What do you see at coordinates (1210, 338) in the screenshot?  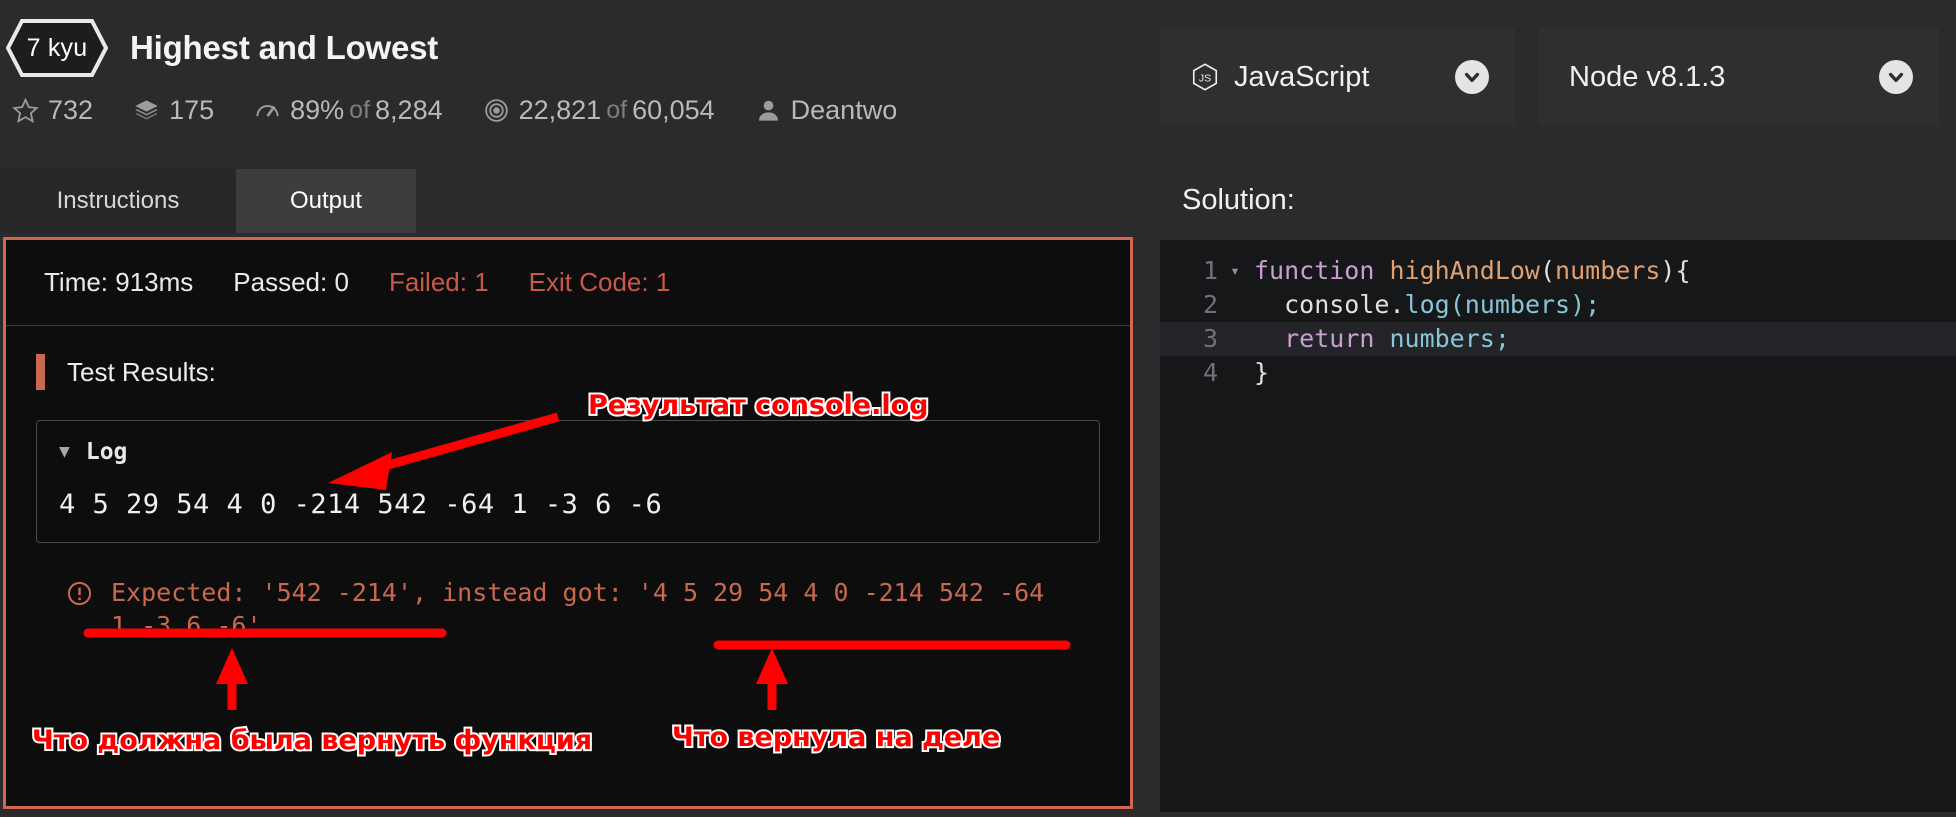 I see `line-number: 3` at bounding box center [1210, 338].